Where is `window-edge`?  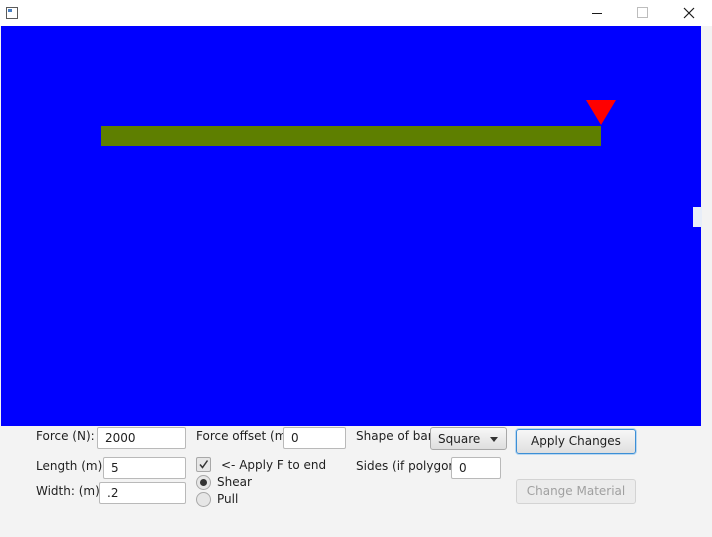 window-edge is located at coordinates (706, 226).